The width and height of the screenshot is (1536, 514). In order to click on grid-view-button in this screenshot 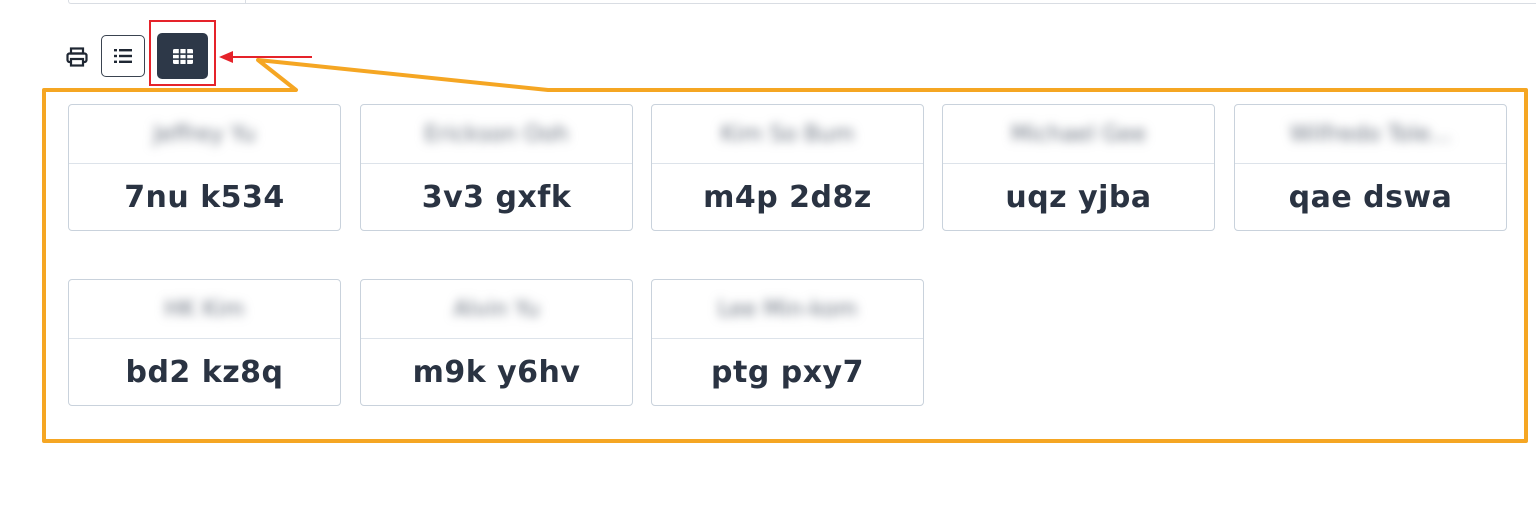, I will do `click(182, 56)`.